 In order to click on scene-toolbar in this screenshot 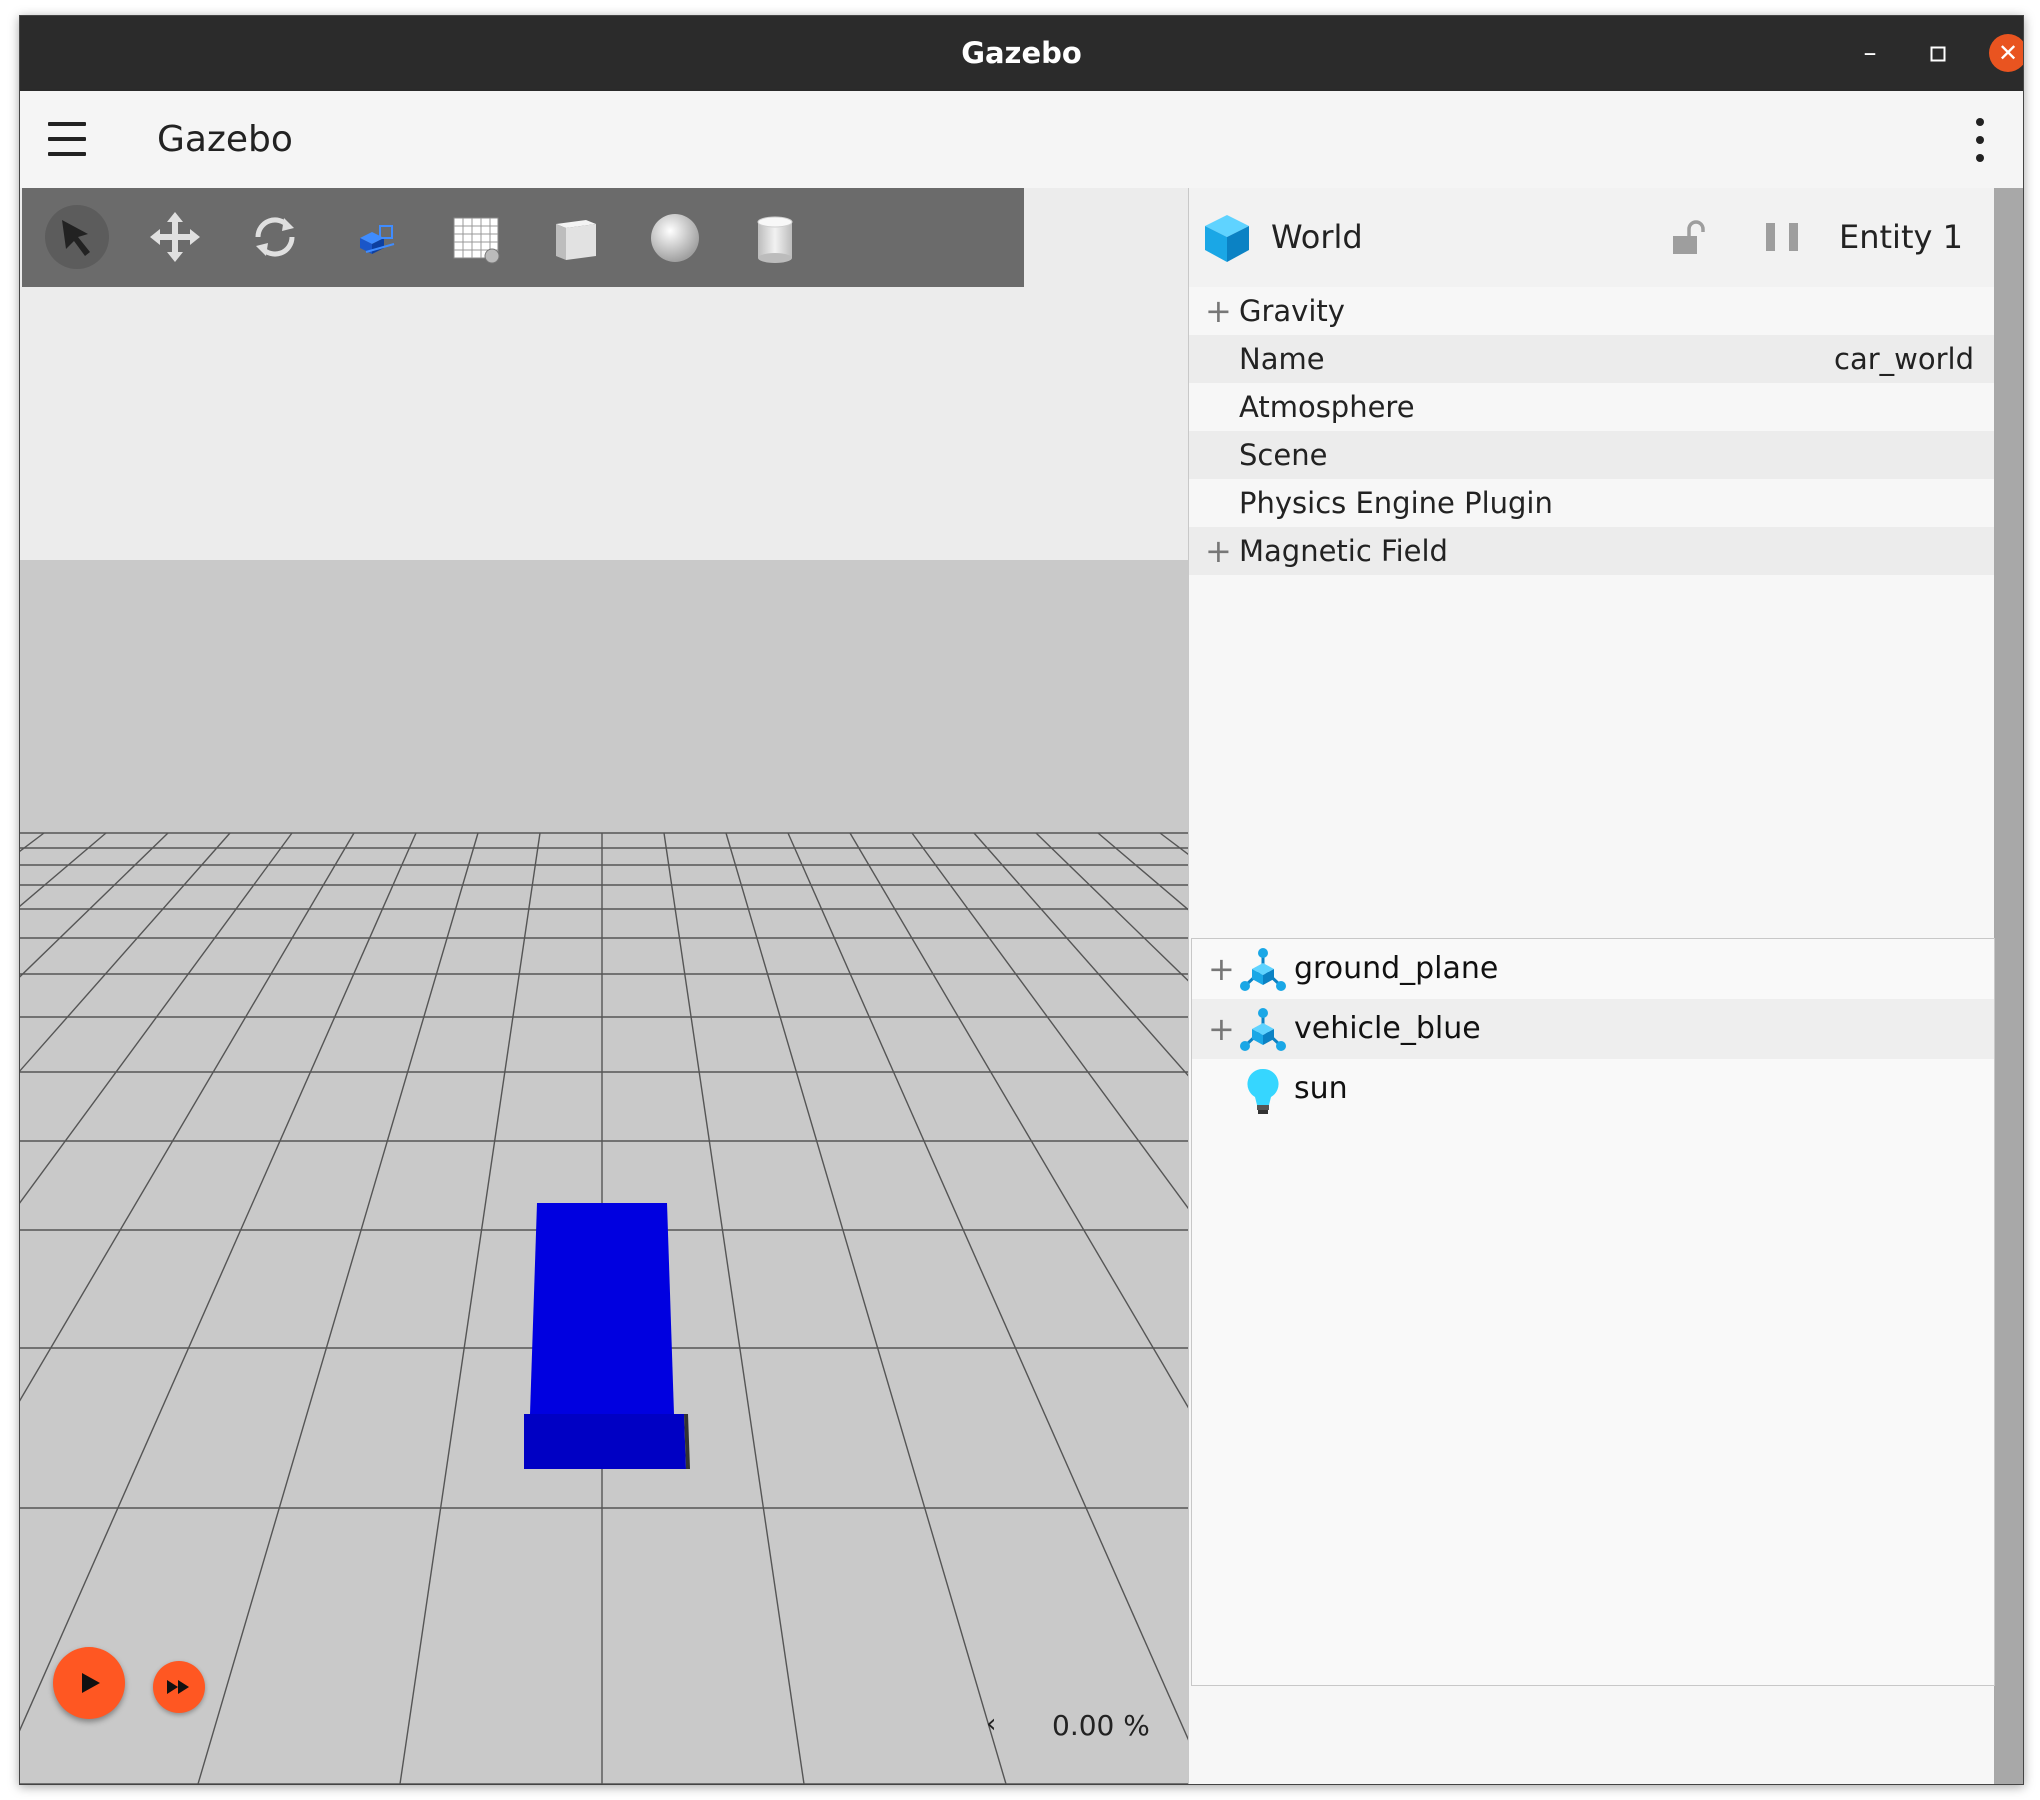, I will do `click(523, 237)`.